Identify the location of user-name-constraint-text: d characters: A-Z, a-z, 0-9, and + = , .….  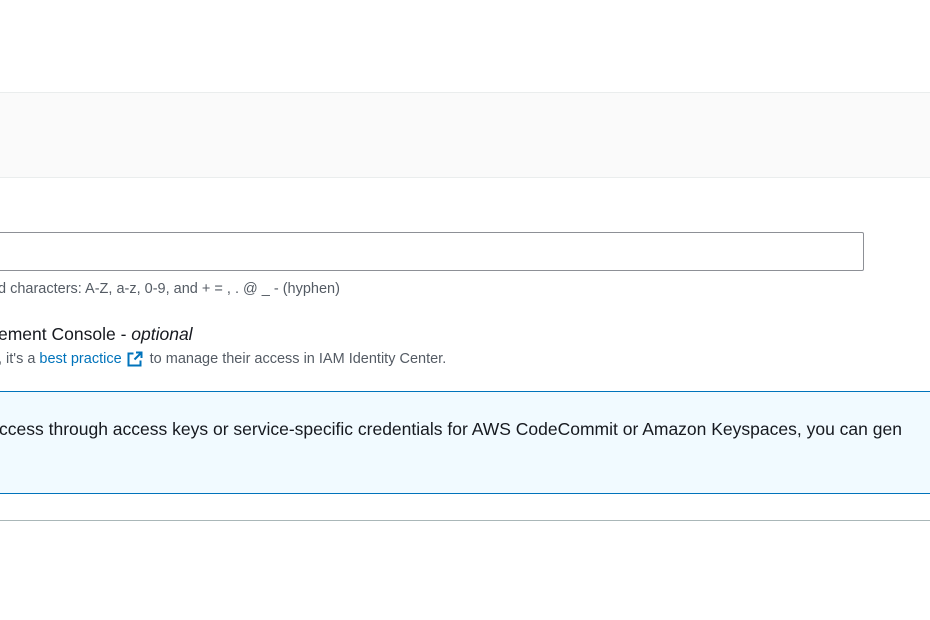
(170, 289).